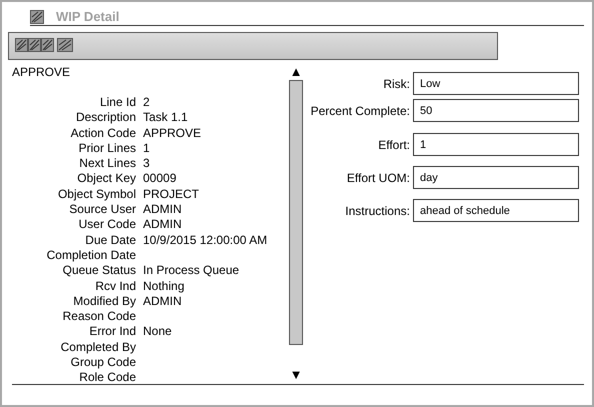  Describe the element at coordinates (117, 102) in the screenshot. I see `field-label: Line Id` at that location.